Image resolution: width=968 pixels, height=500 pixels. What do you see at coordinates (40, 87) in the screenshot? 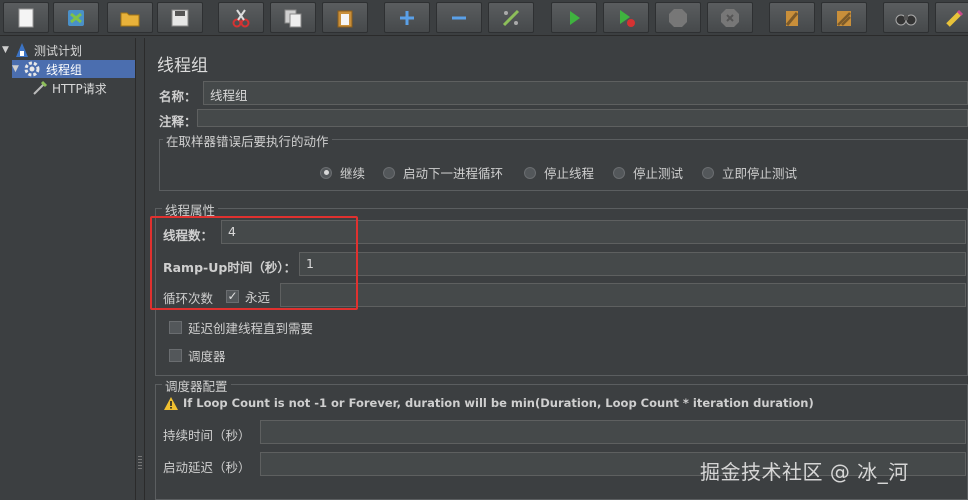
I see `sampler-pipette-icon` at bounding box center [40, 87].